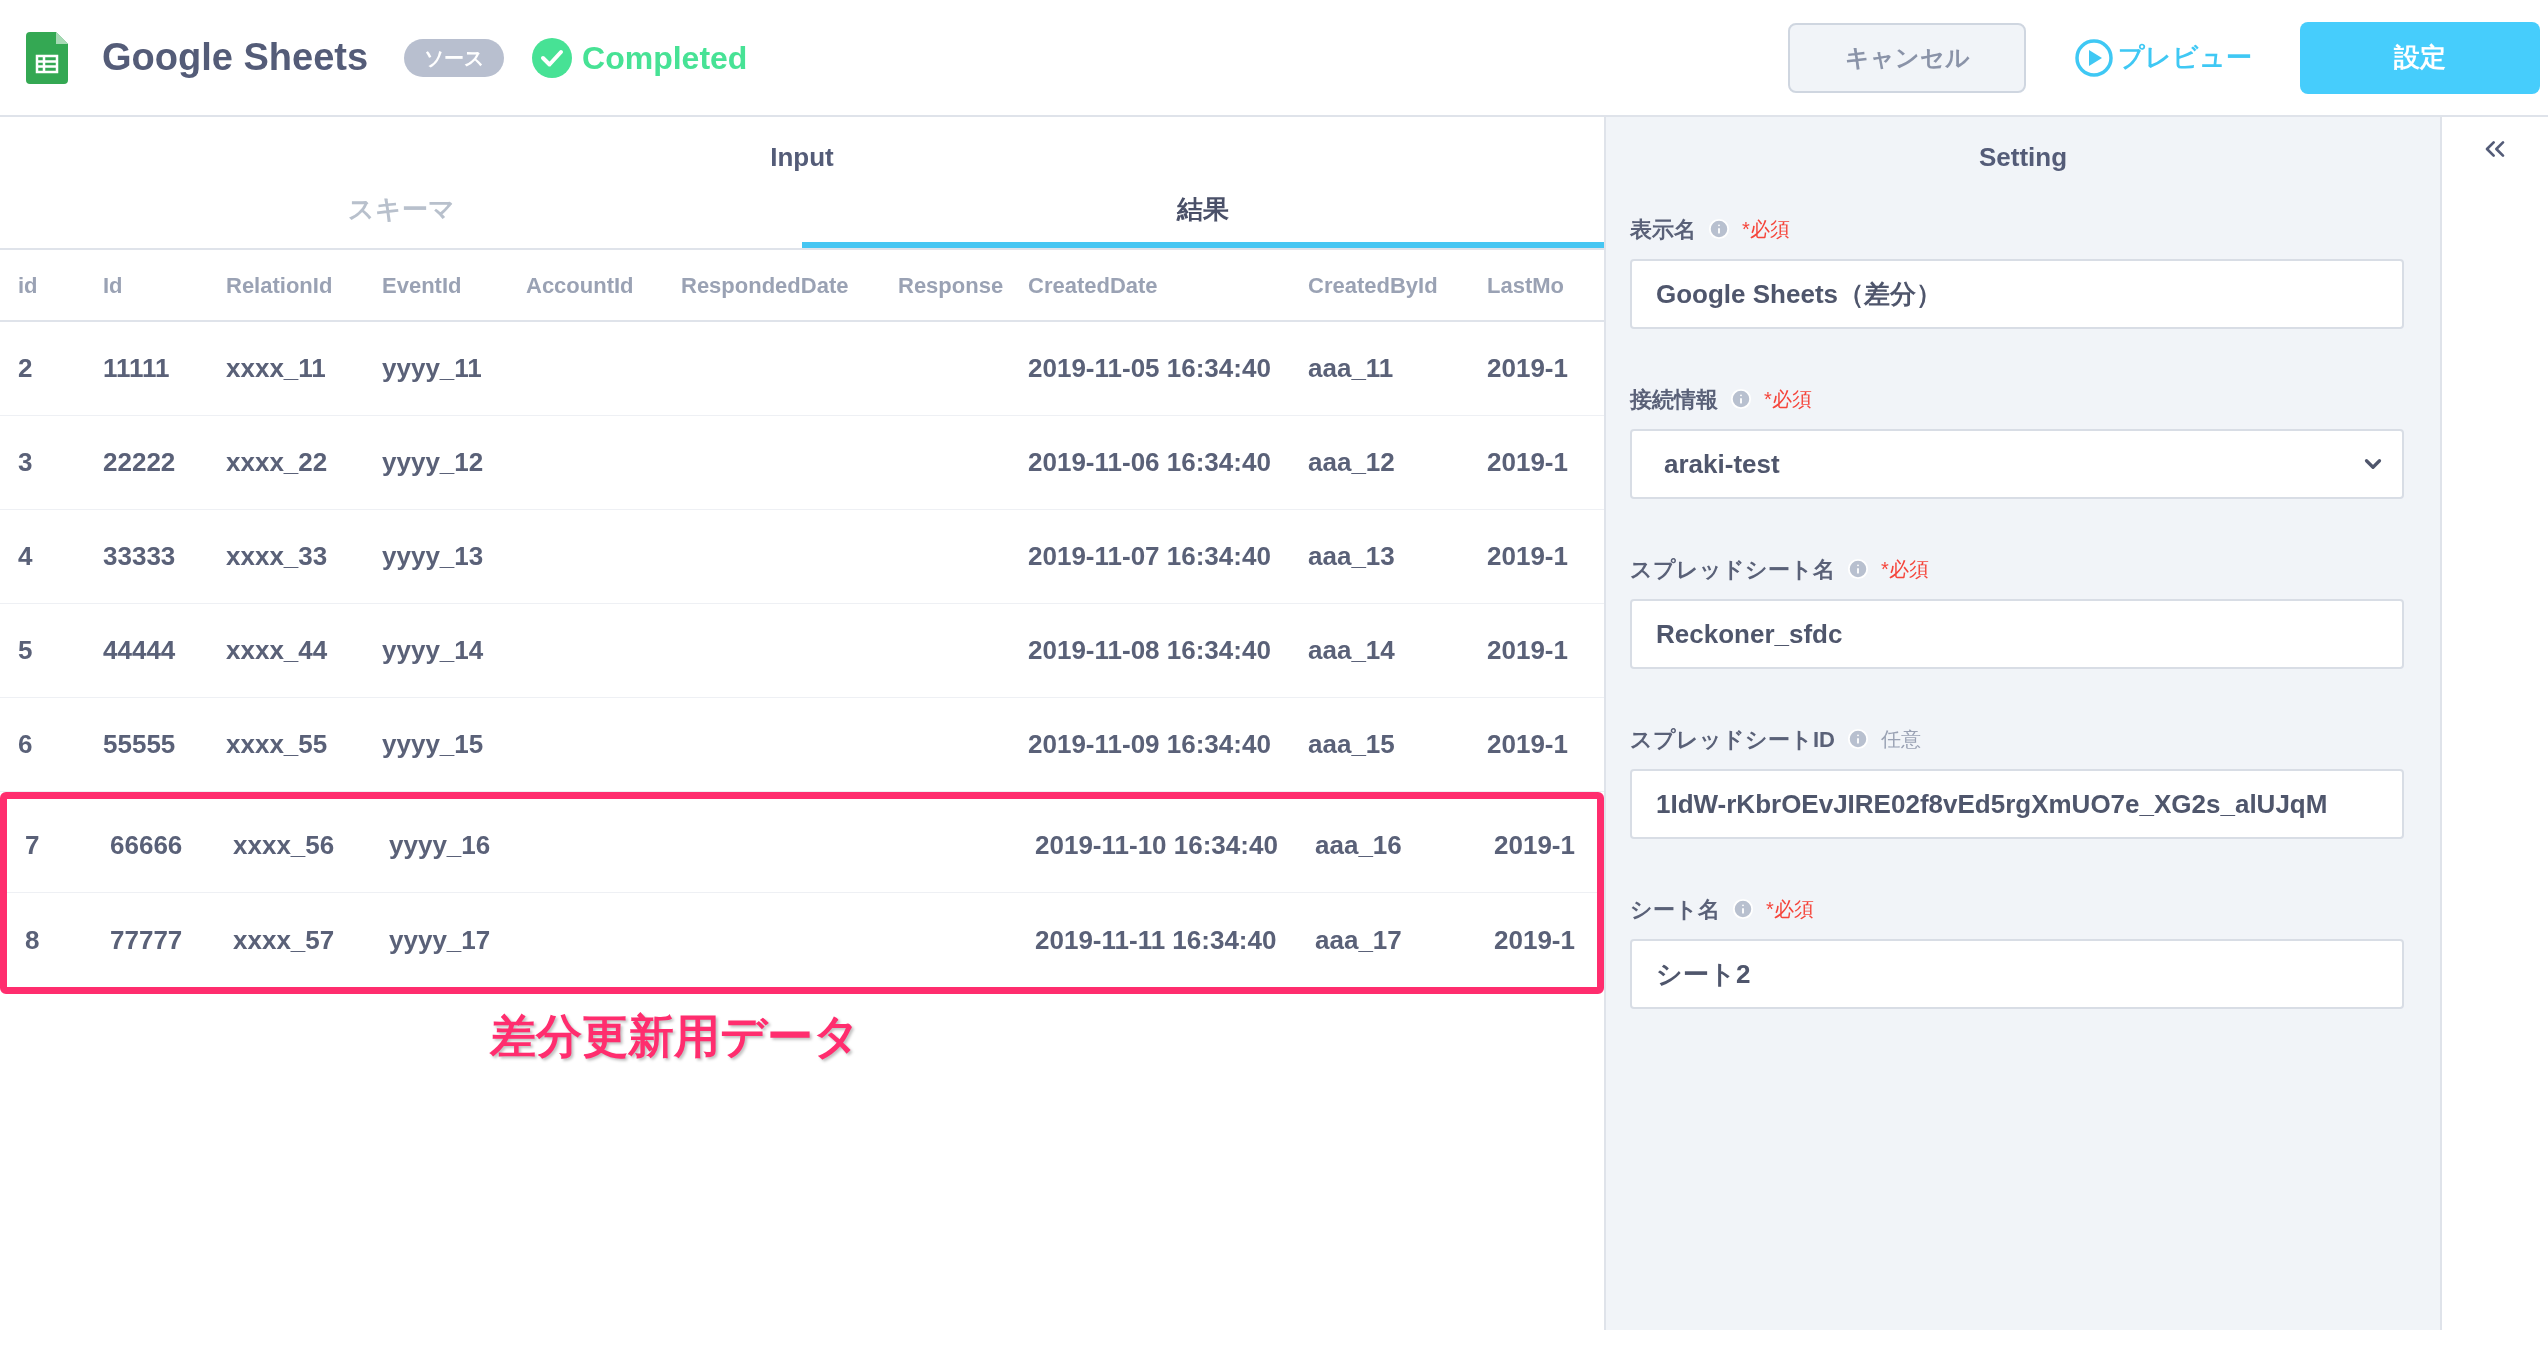  I want to click on tab: 結果, so click(1203, 212).